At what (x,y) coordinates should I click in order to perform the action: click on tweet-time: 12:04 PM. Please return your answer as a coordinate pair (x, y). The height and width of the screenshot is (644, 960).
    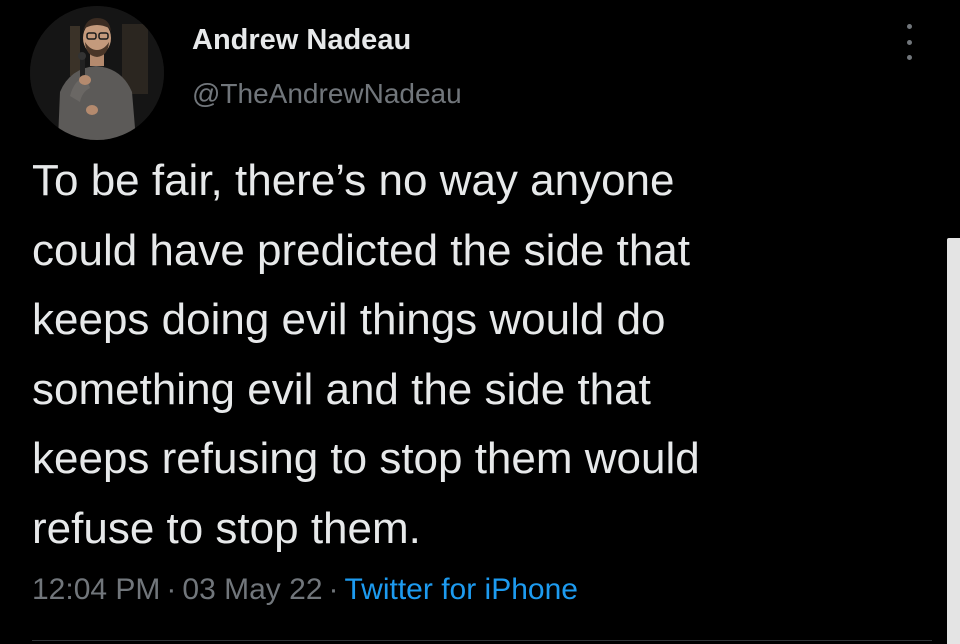
    Looking at the image, I should click on (96, 589).